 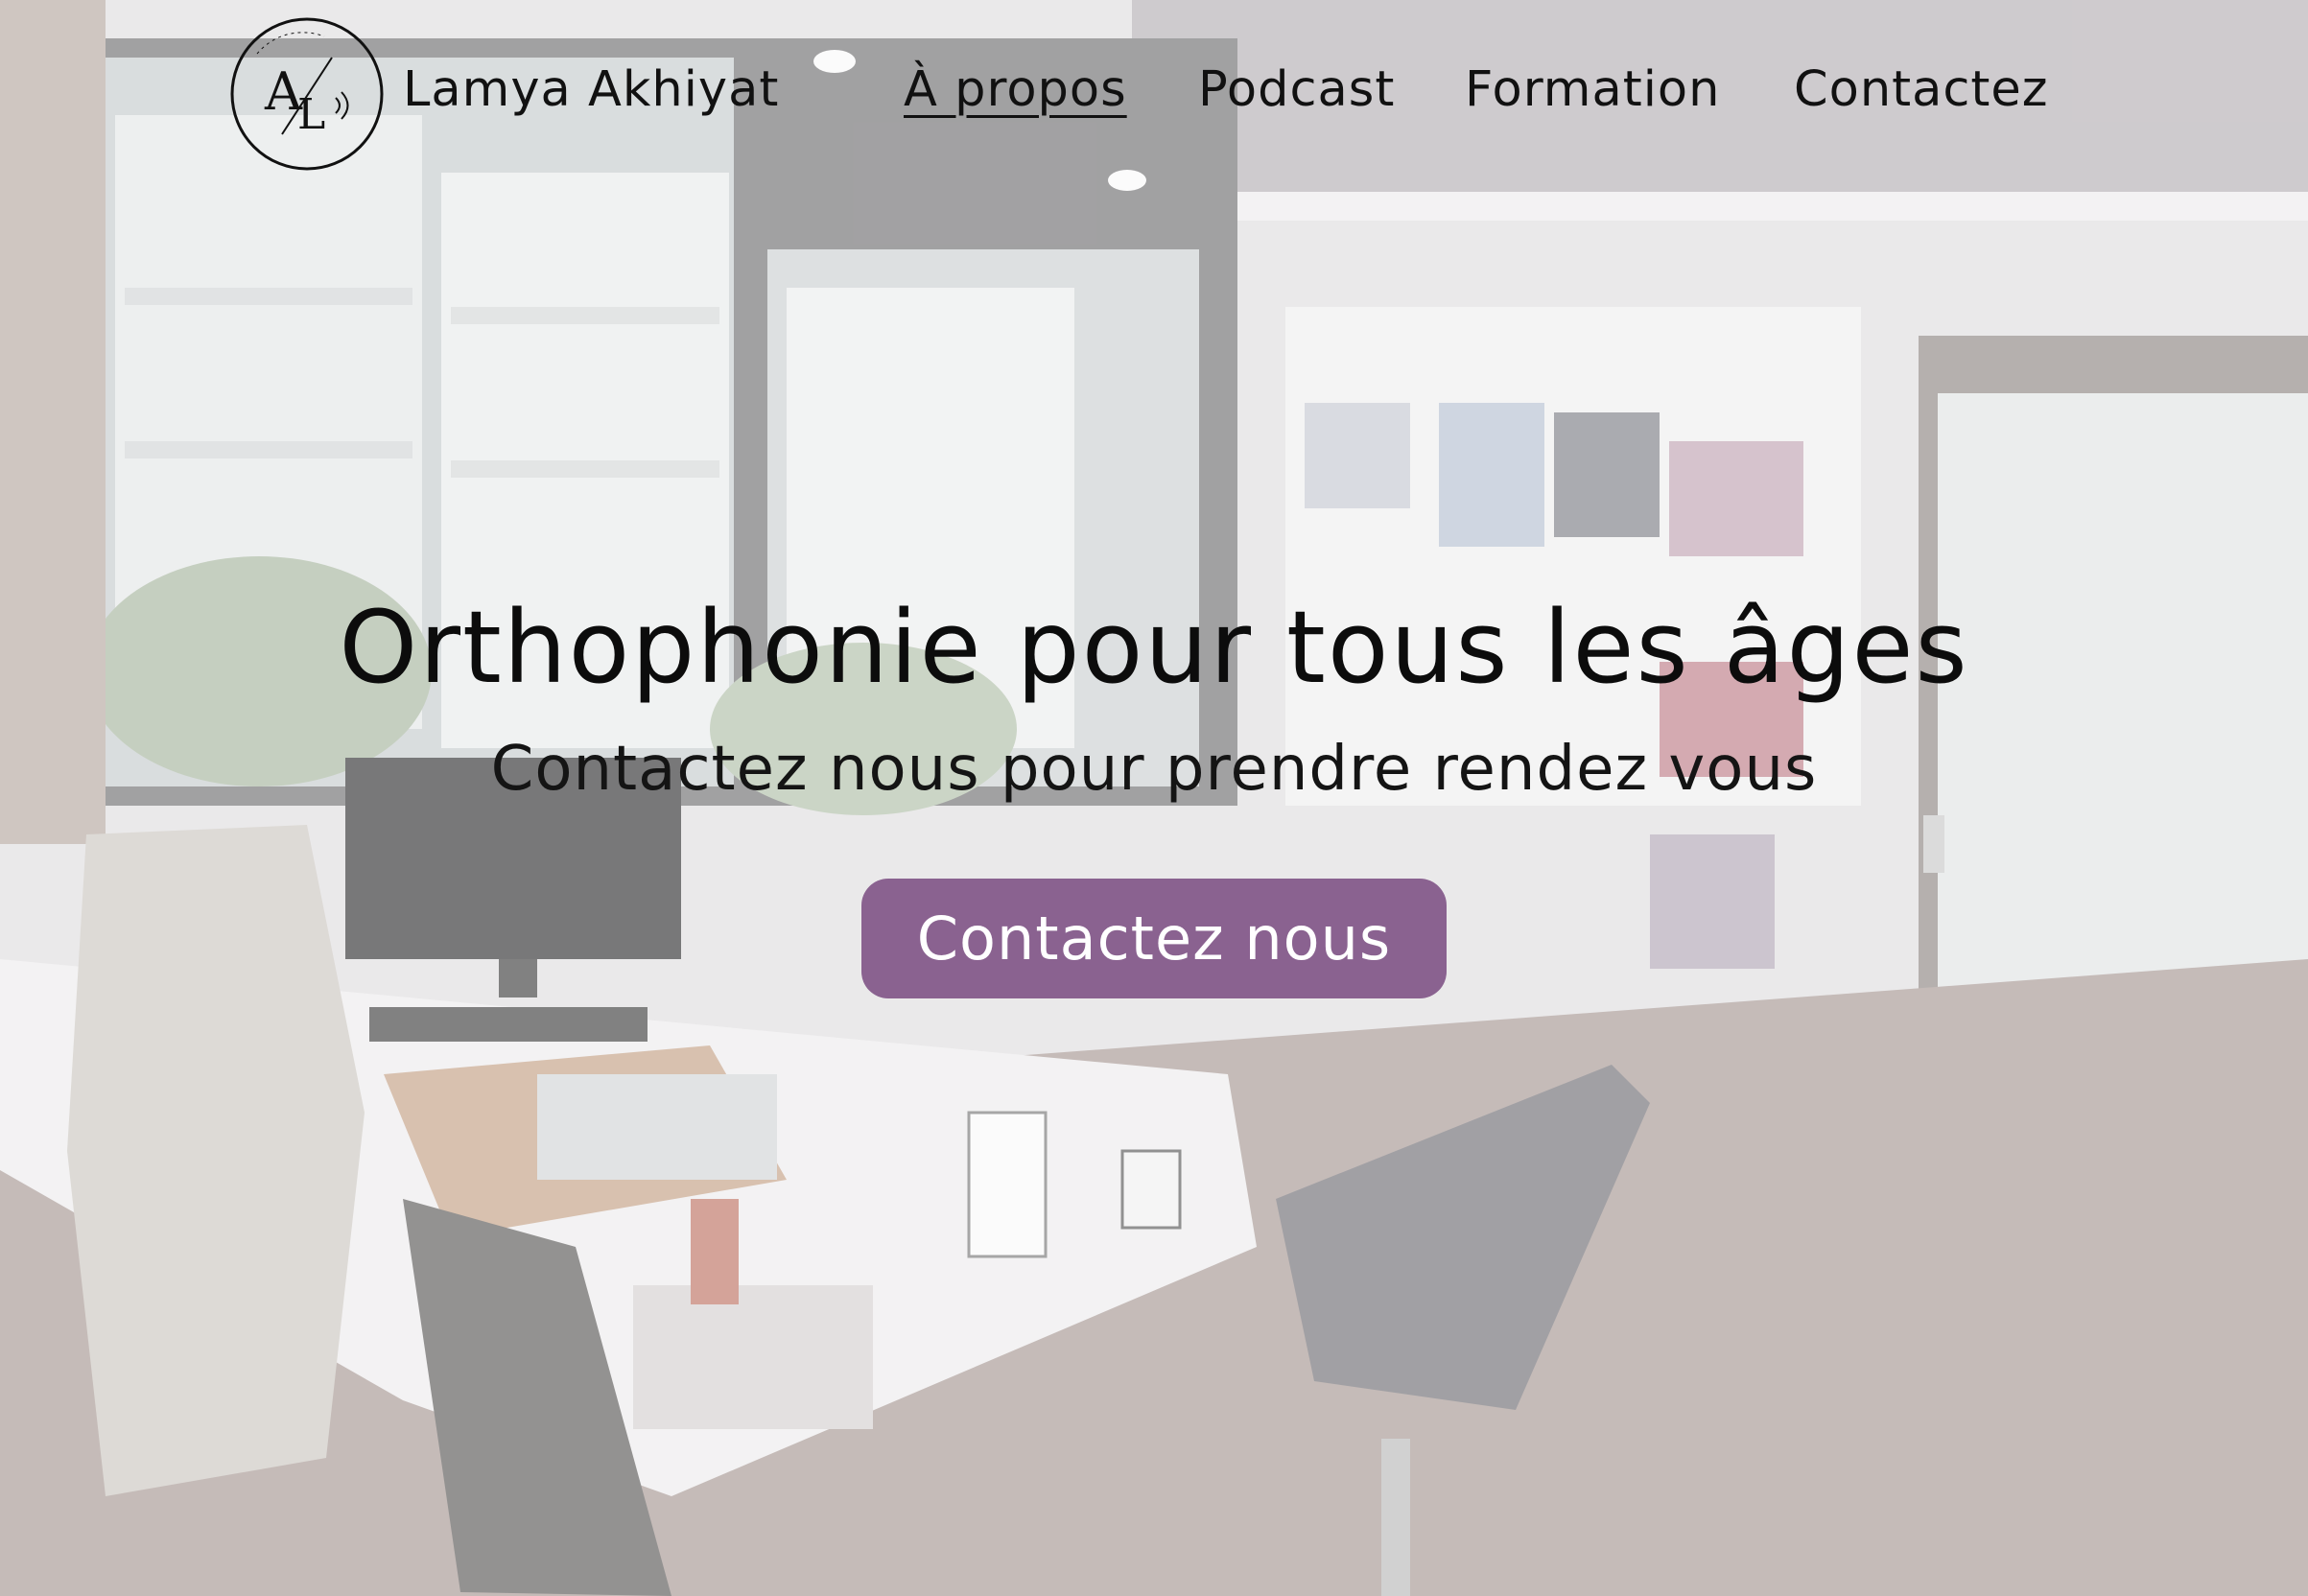 I want to click on nav-item-a-propos: À propos, so click(x=1015, y=89).